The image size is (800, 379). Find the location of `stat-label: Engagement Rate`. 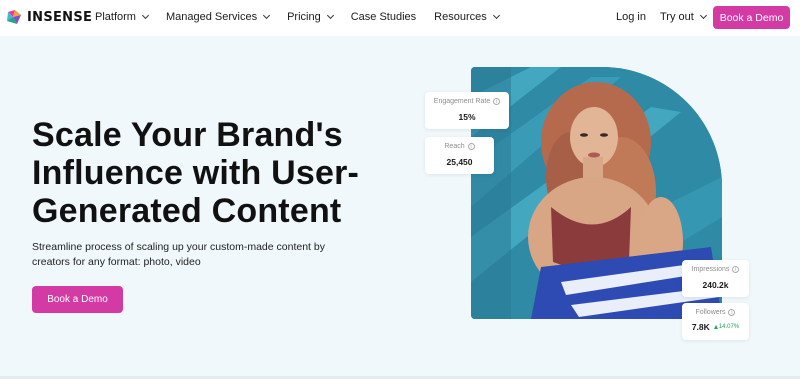

stat-label: Engagement Rate is located at coordinates (462, 101).